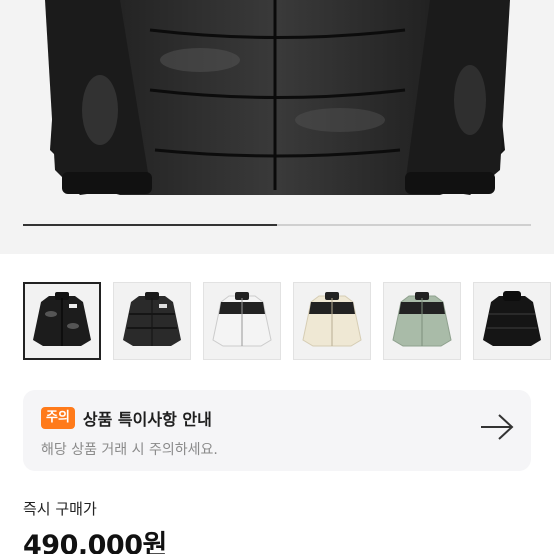  Describe the element at coordinates (147, 419) in the screenshot. I see `notice-title: 상품 특이사항 안내` at that location.